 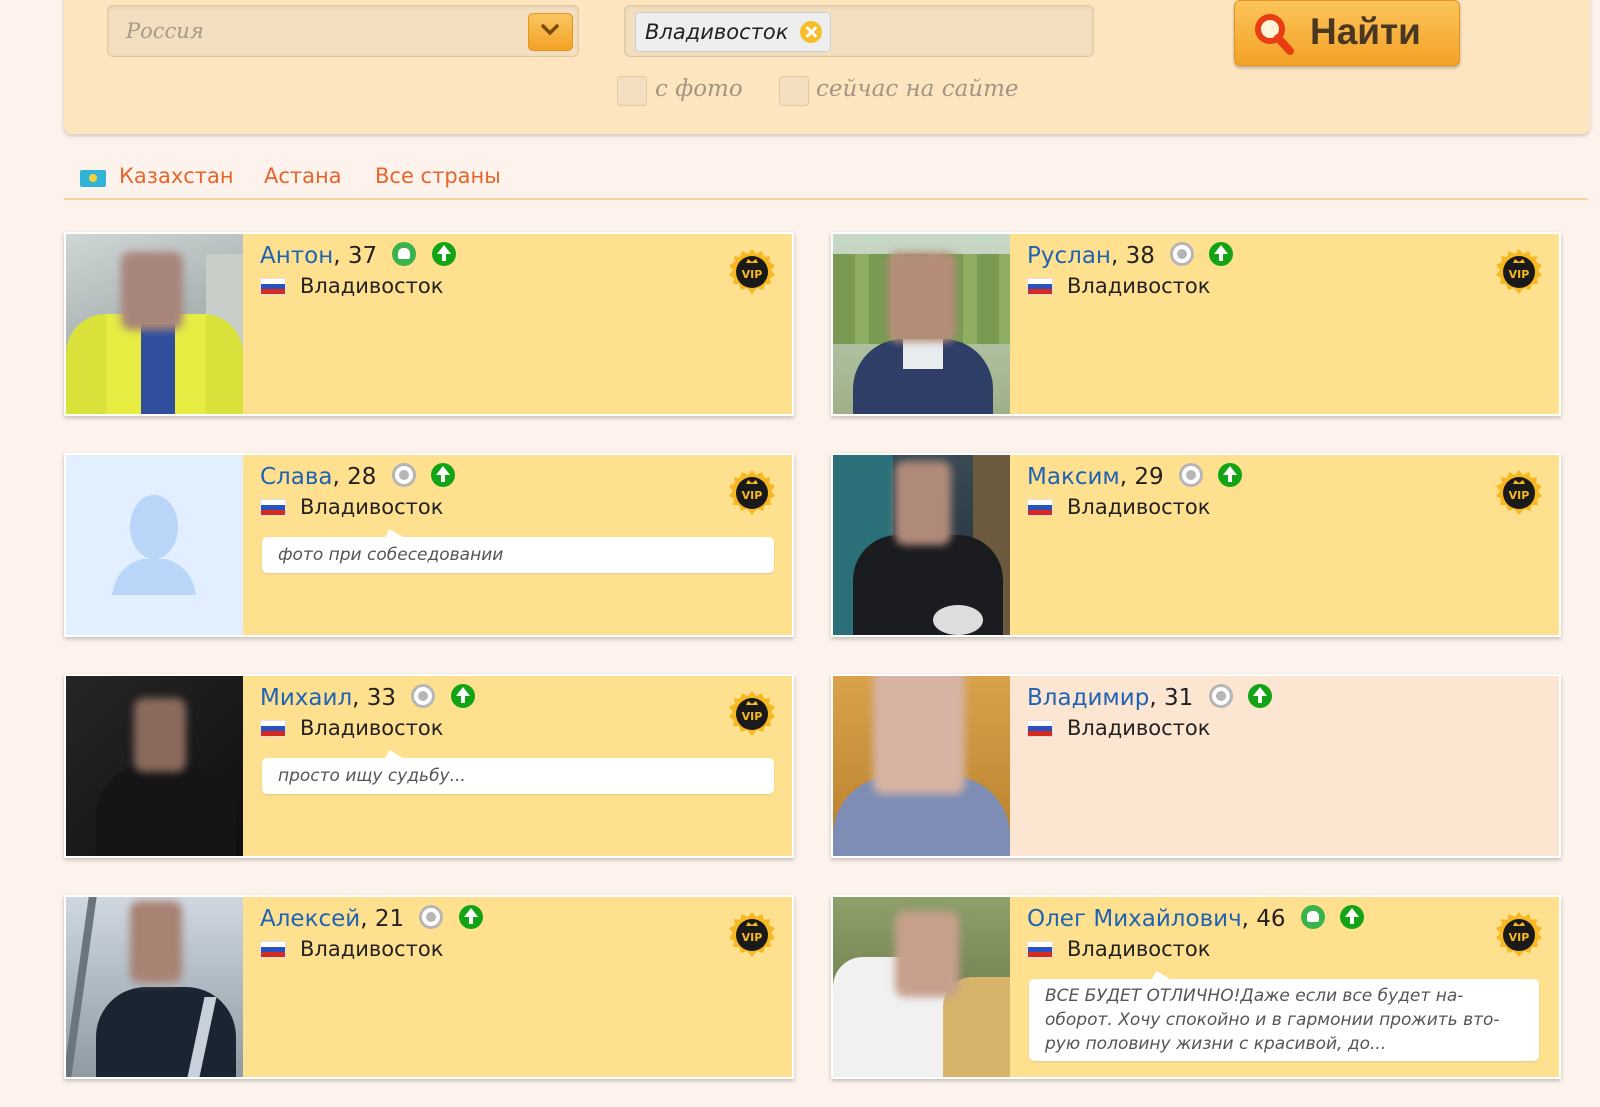 What do you see at coordinates (717, 32) in the screenshot?
I see `city-tag-label: Владивосток` at bounding box center [717, 32].